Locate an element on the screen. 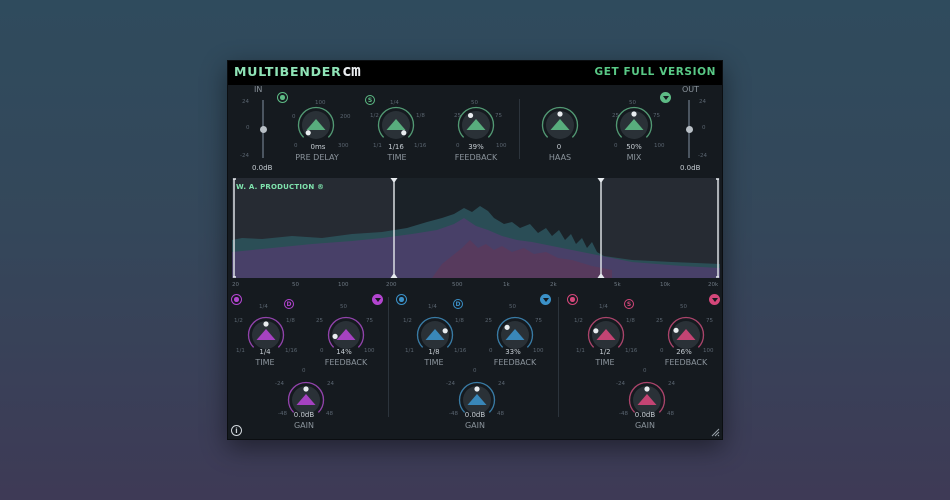 Image resolution: width=950 pixels, height=500 pixels. band1-dropdown-icon is located at coordinates (377, 299).